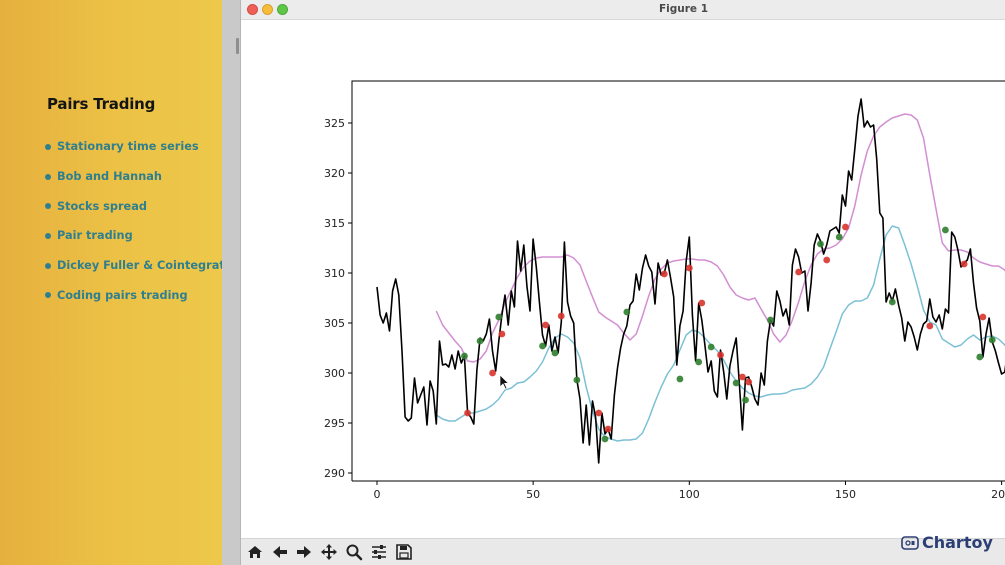  I want to click on home-button, so click(255, 552).